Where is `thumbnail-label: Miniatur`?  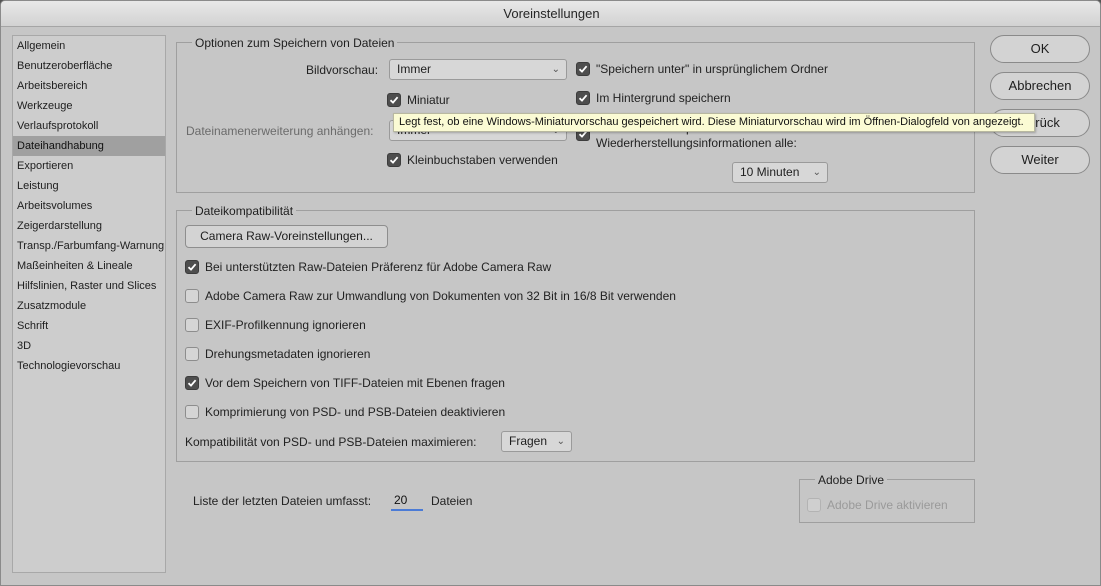 thumbnail-label: Miniatur is located at coordinates (428, 100).